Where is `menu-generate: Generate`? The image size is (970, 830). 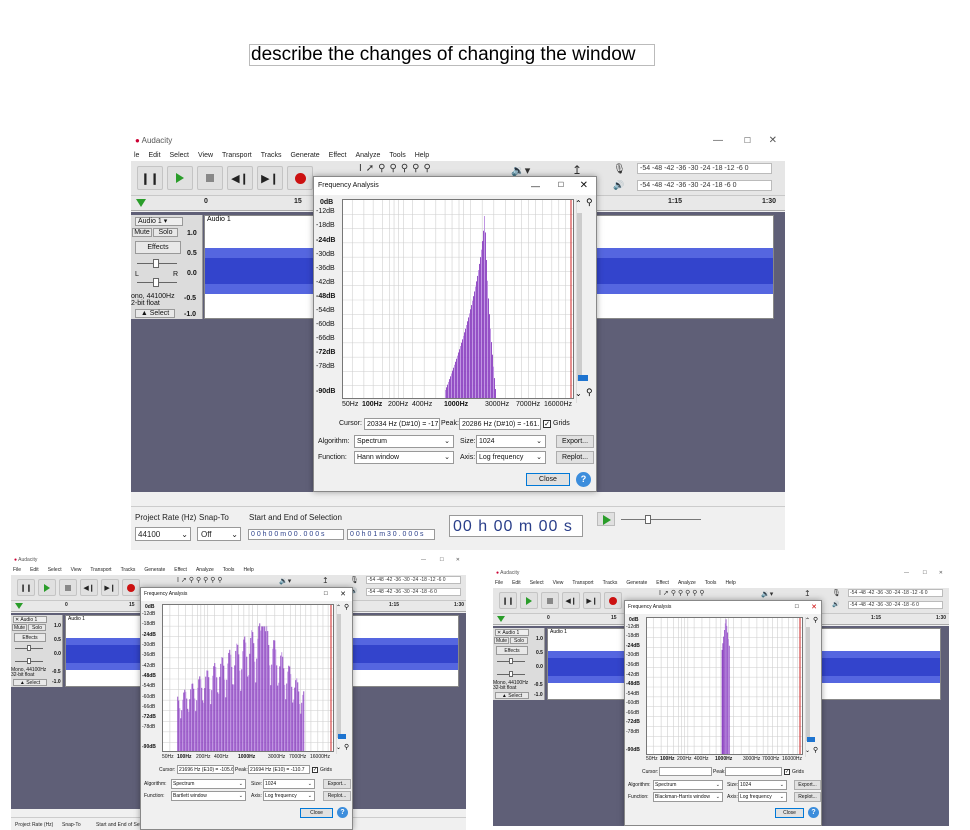
menu-generate: Generate is located at coordinates (154, 570).